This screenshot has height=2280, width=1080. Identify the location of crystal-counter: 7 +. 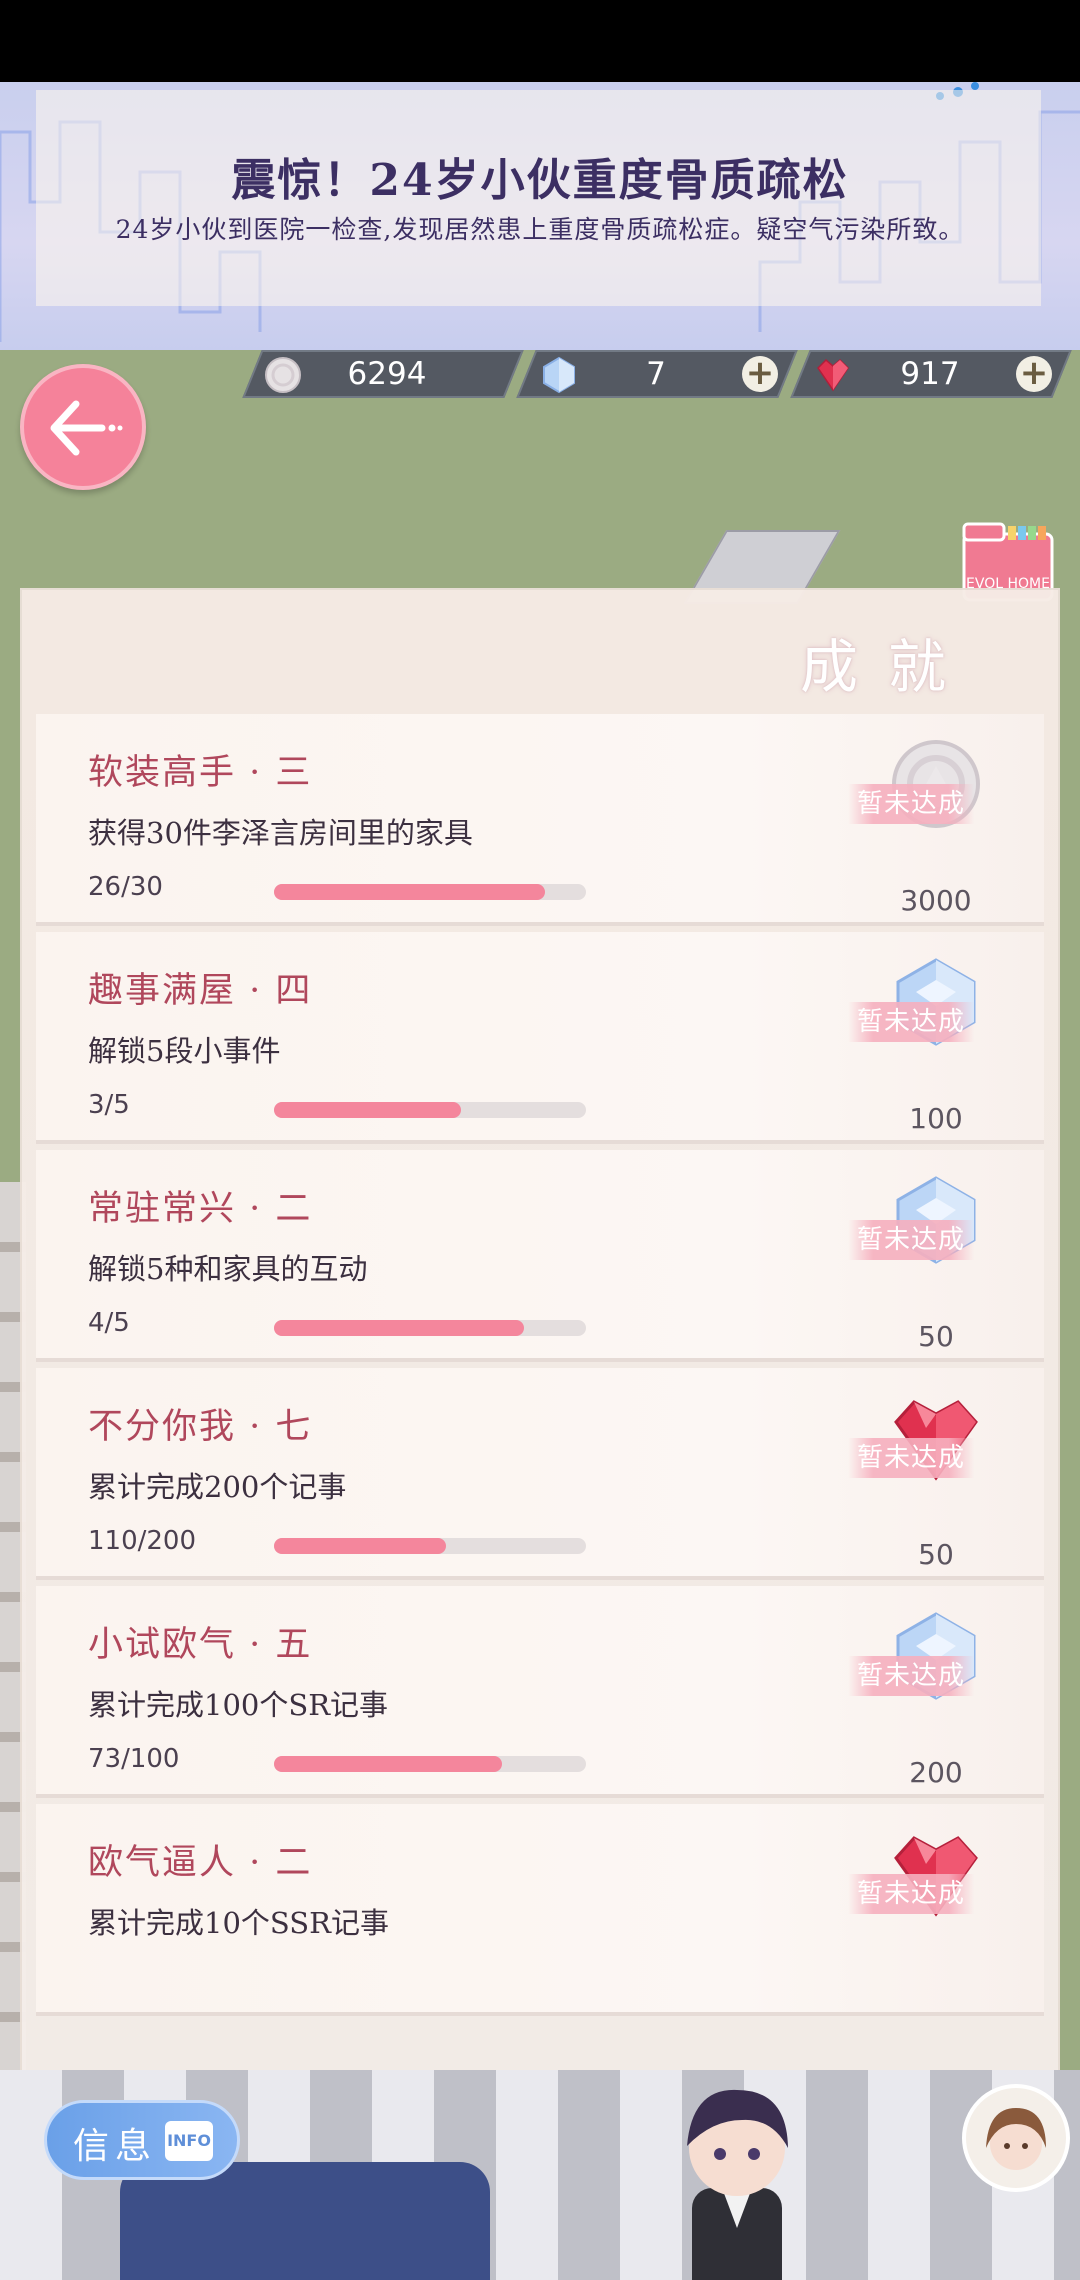
(657, 374).